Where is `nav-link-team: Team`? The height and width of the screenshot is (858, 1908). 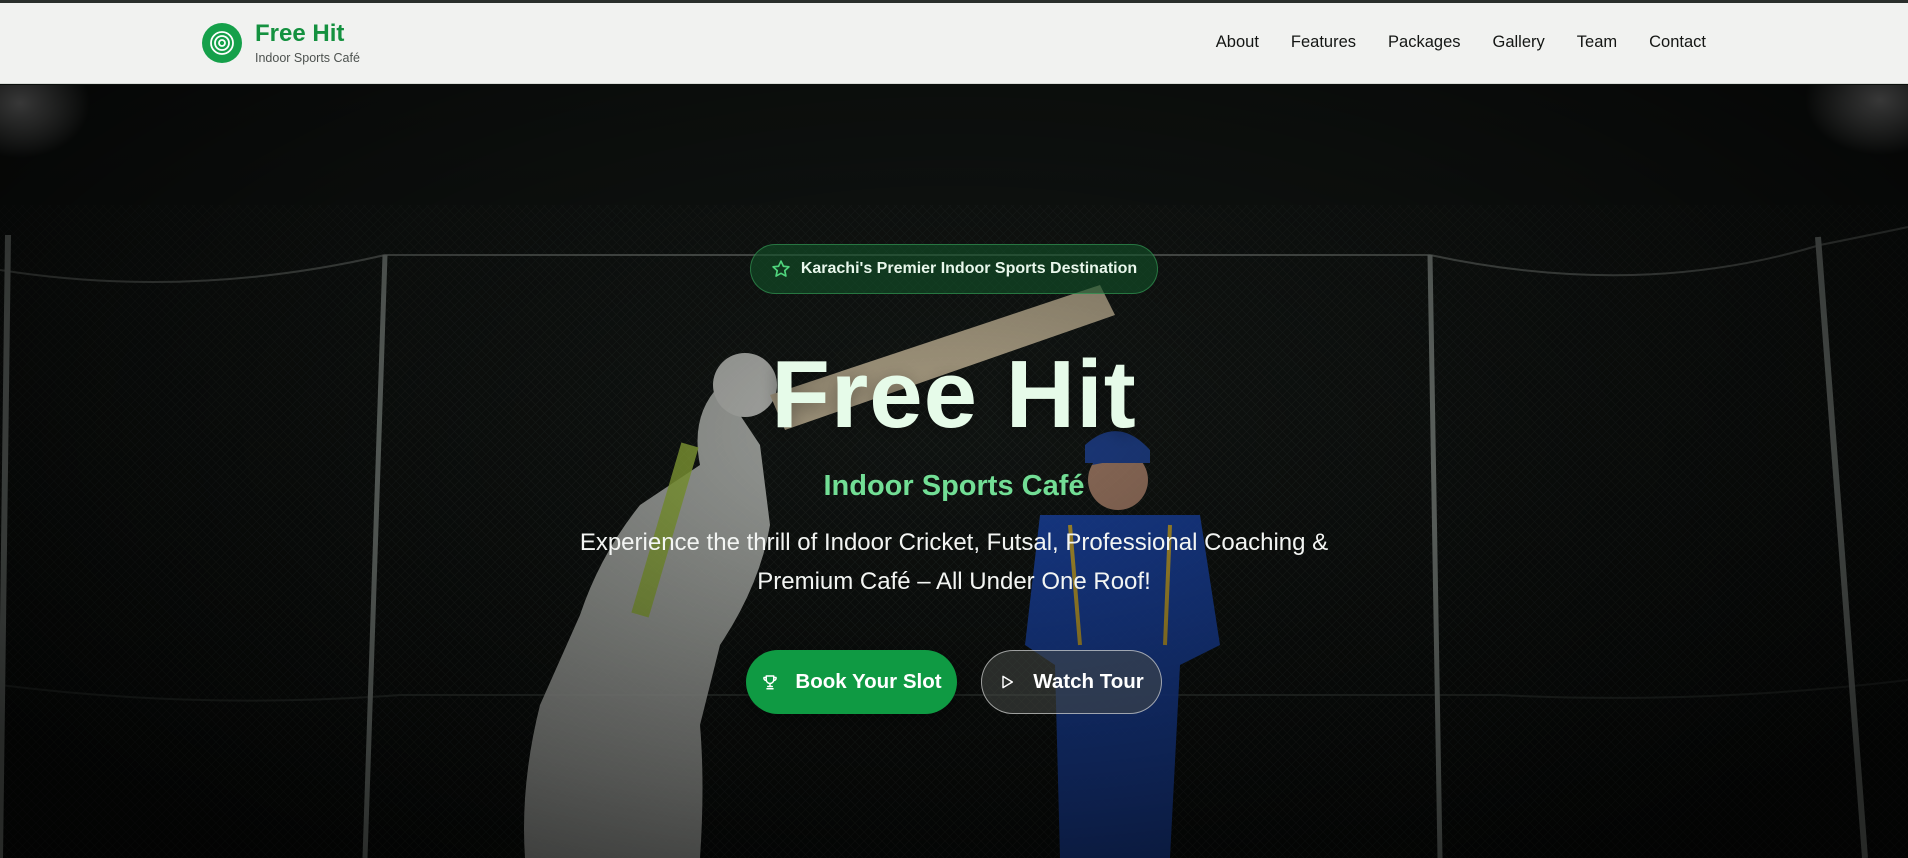 nav-link-team: Team is located at coordinates (1597, 42).